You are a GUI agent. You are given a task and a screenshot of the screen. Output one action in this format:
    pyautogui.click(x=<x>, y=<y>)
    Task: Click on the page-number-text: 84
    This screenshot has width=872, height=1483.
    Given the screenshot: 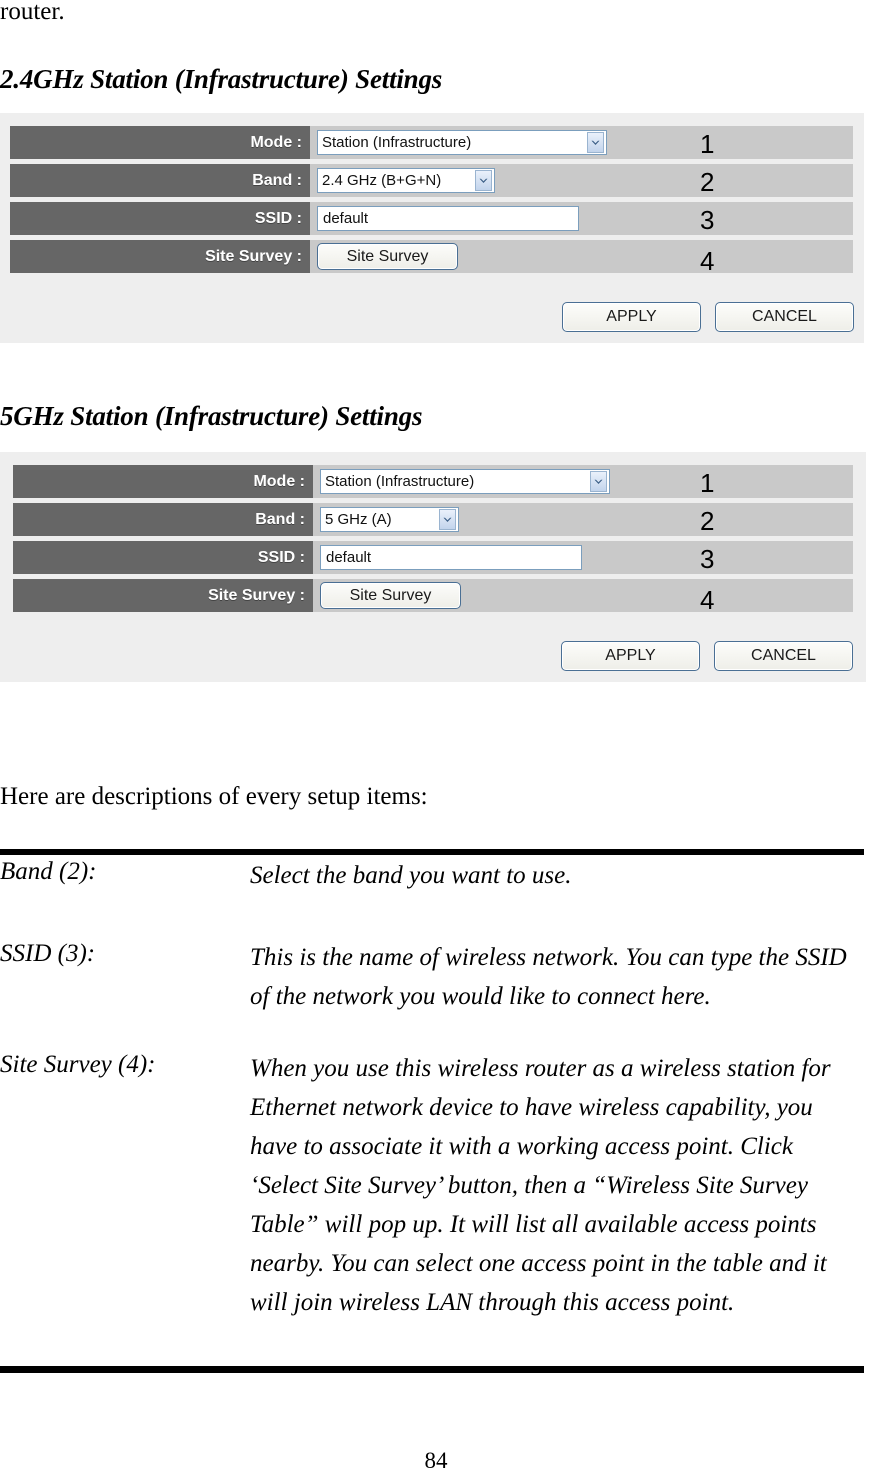 What is the action you would take?
    pyautogui.click(x=436, y=1460)
    